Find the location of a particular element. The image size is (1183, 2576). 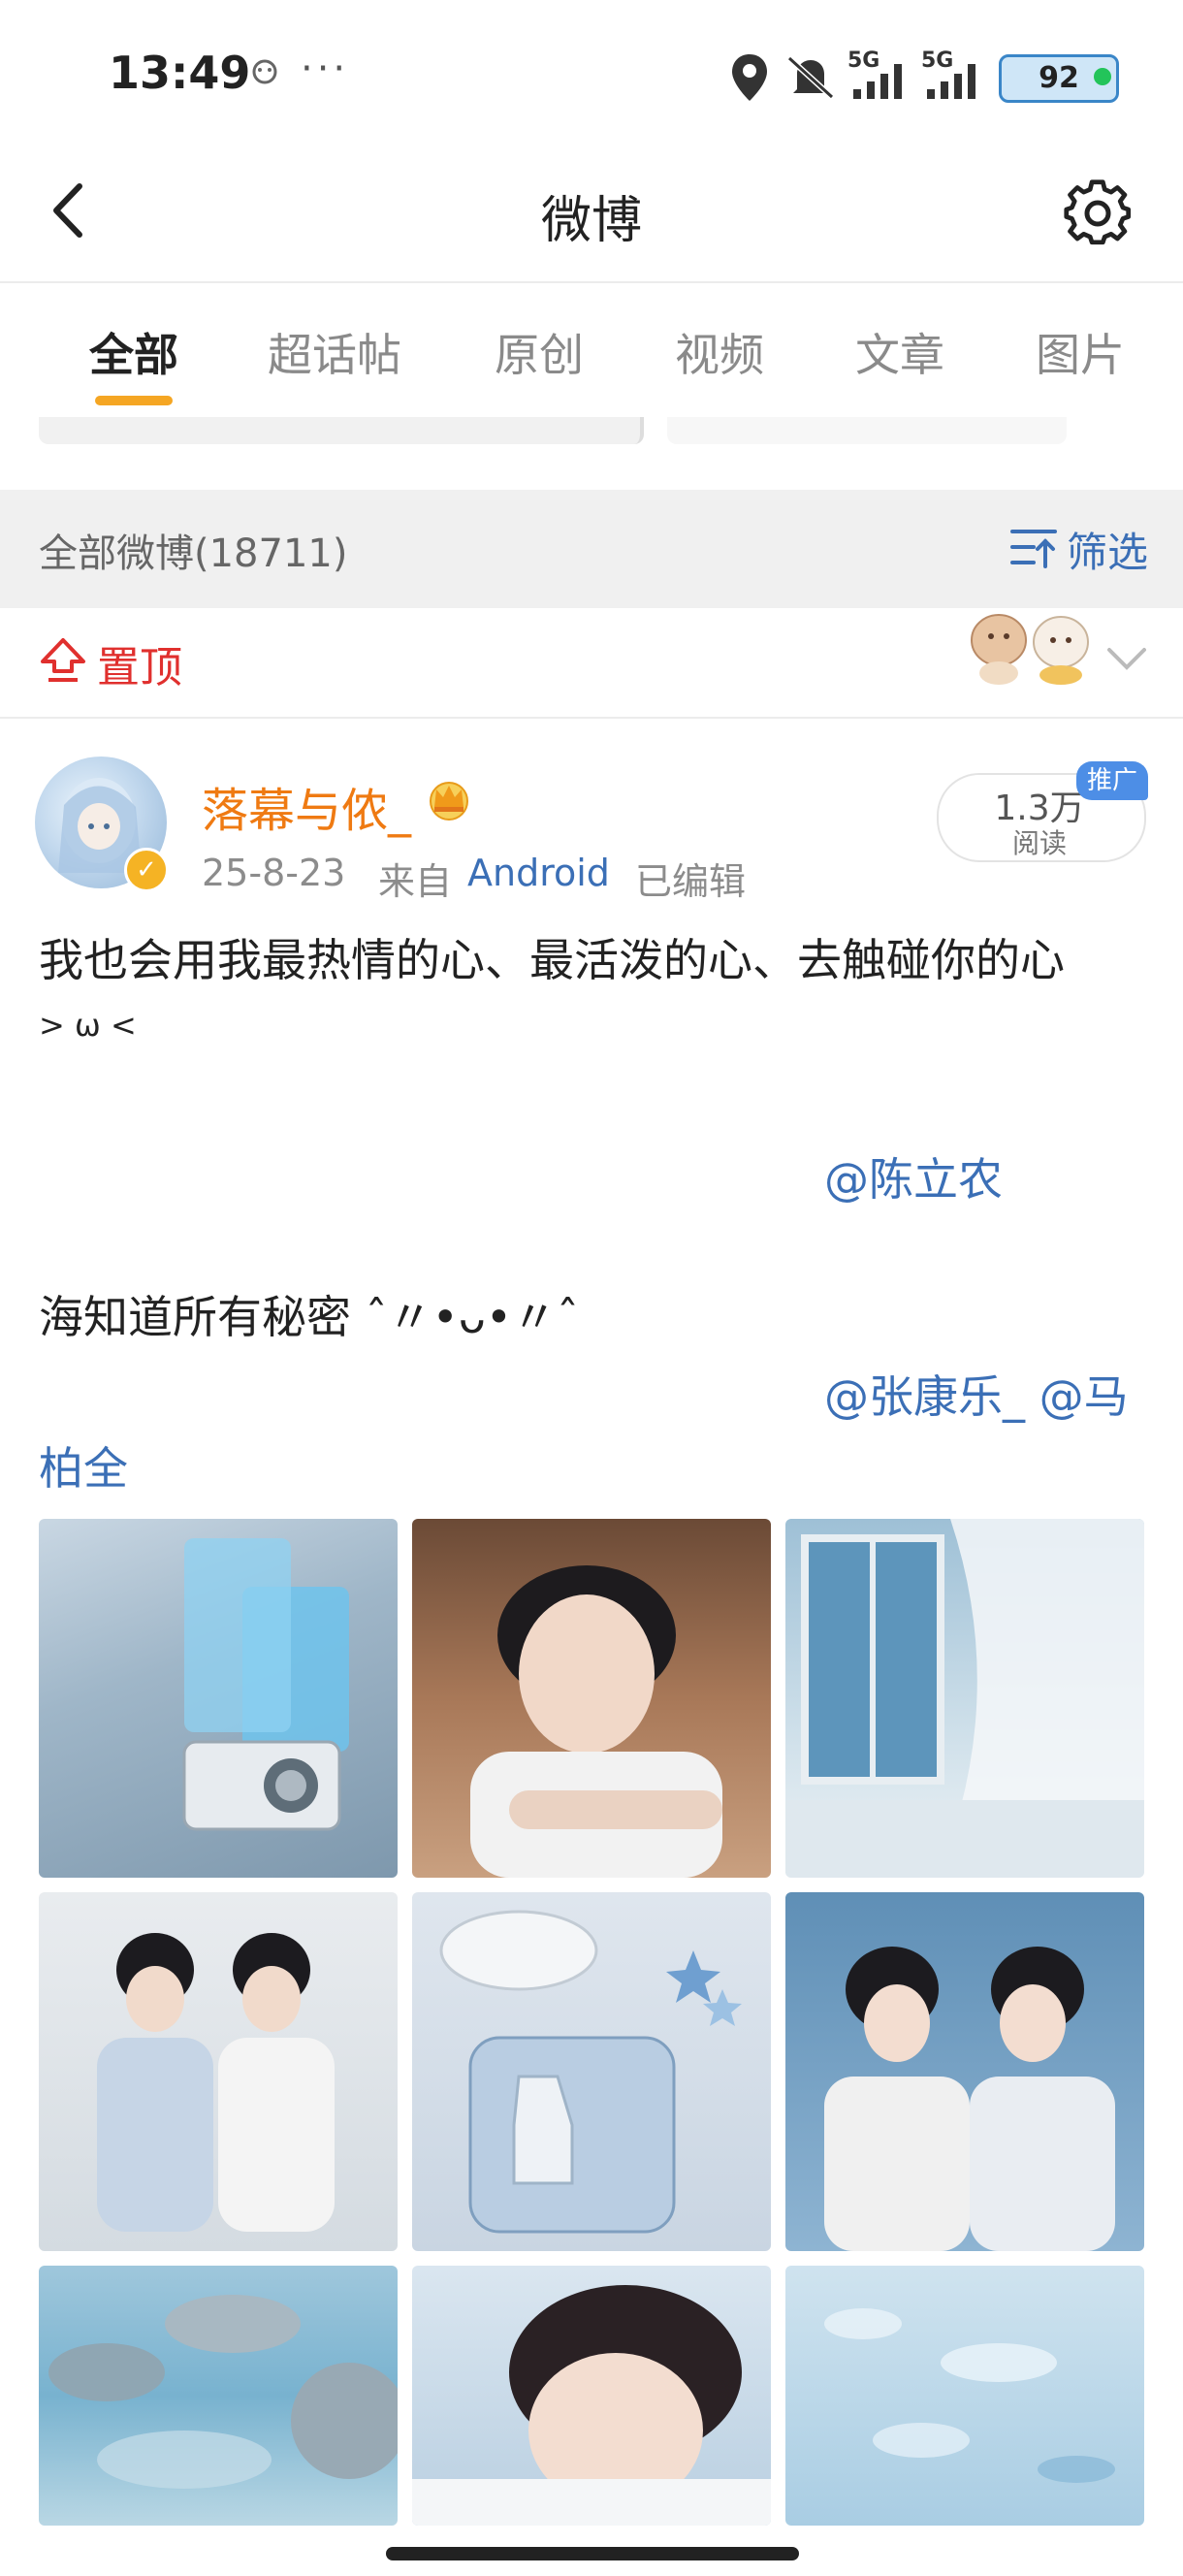

mention-link: @张康乐_ @马 is located at coordinates (976, 1394).